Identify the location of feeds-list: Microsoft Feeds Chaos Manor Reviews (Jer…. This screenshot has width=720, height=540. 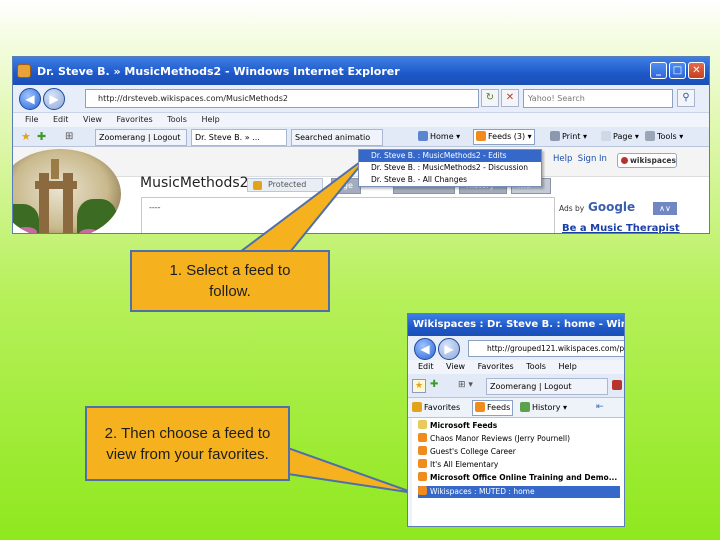
(516, 472).